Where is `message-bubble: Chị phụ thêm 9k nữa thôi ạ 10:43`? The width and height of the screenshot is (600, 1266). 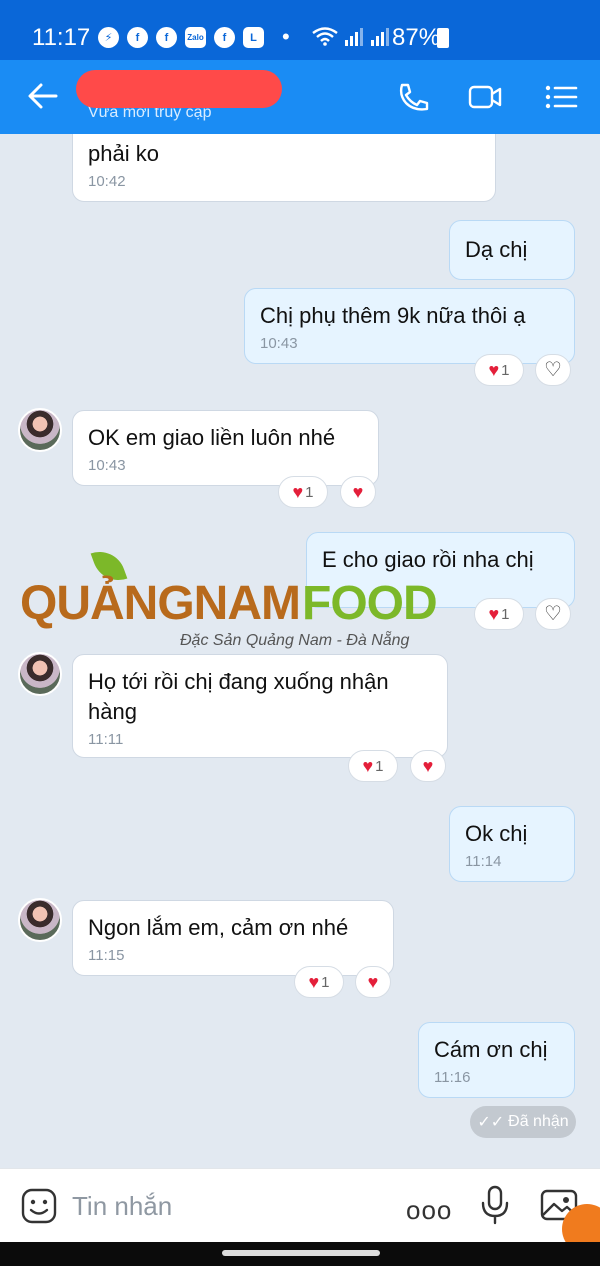 message-bubble: Chị phụ thêm 9k nữa thôi ạ 10:43 is located at coordinates (409, 326).